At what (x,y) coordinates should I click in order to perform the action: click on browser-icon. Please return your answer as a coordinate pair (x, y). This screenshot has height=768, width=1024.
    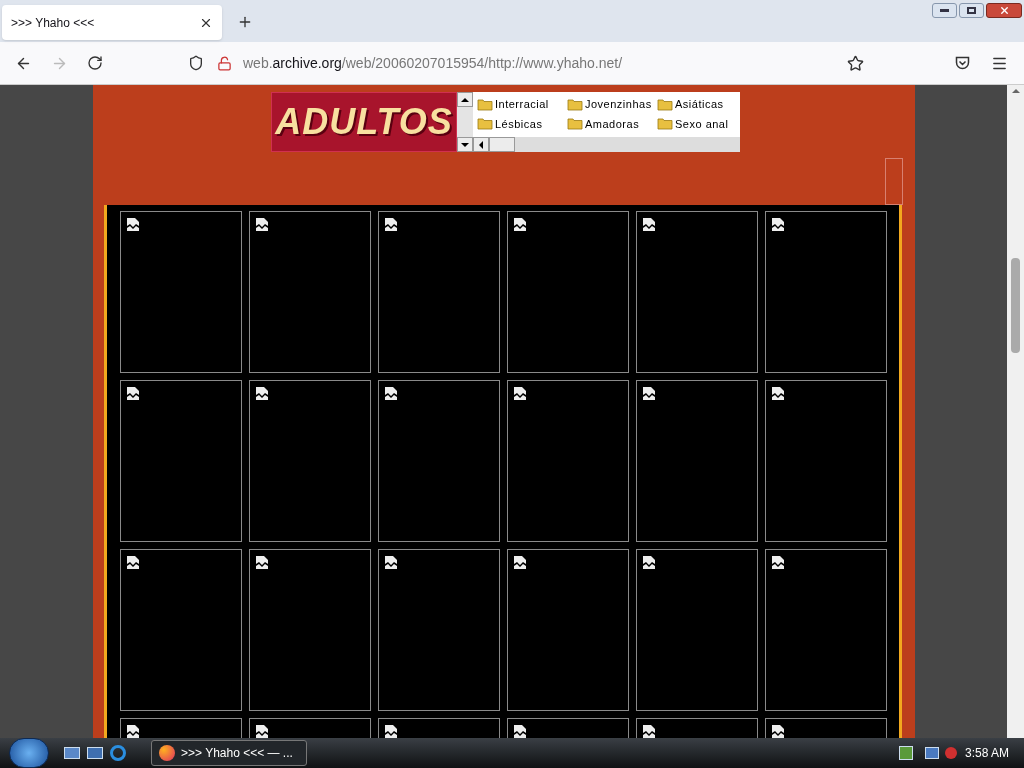
    Looking at the image, I should click on (118, 753).